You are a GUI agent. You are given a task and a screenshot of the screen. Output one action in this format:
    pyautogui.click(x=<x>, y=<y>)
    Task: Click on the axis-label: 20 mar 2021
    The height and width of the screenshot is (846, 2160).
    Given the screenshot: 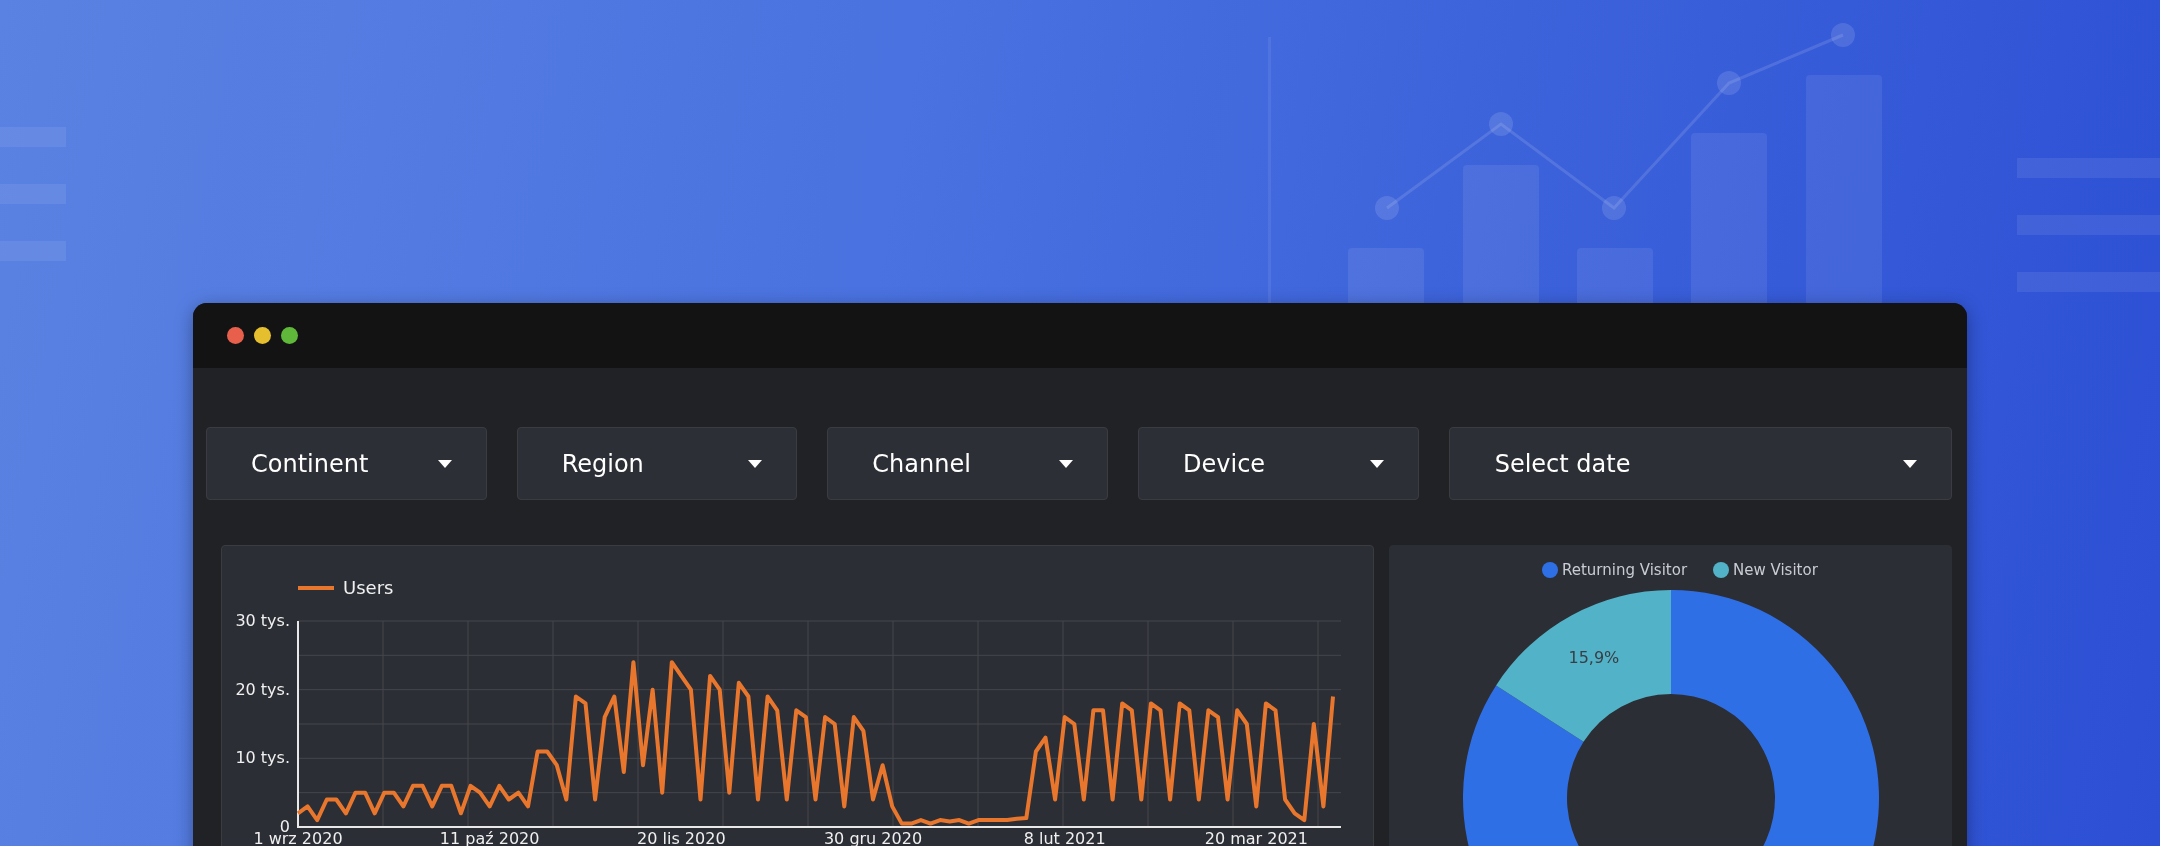 What is the action you would take?
    pyautogui.click(x=1256, y=837)
    